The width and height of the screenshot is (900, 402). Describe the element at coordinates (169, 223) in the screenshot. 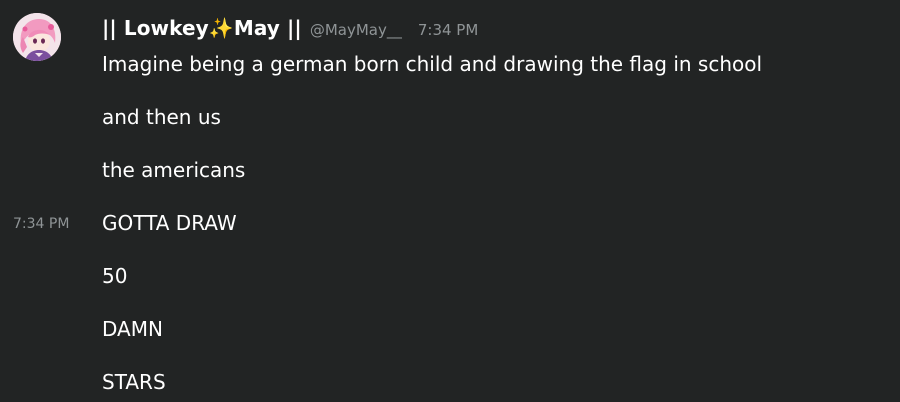

I see `message-line: GOTTA DRAW` at that location.